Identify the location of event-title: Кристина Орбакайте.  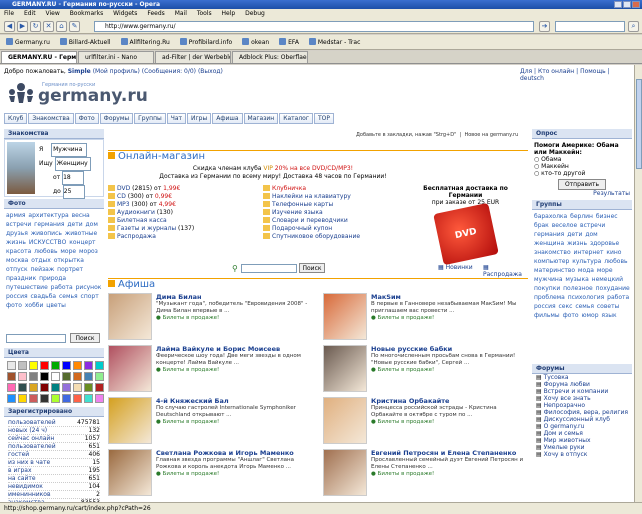
(449, 401).